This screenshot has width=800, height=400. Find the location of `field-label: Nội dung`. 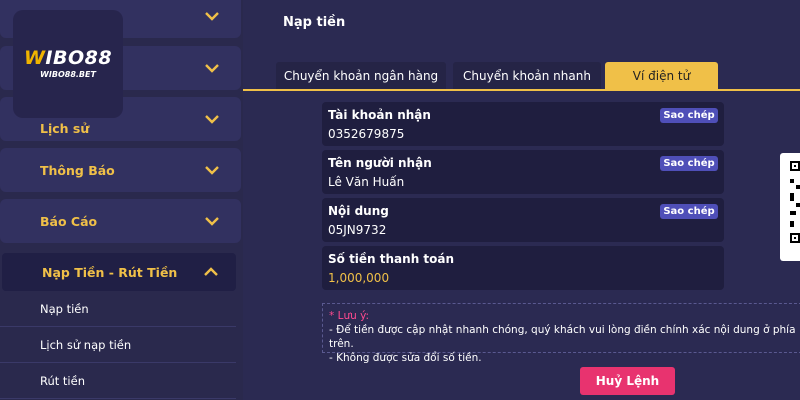

field-label: Nội dung is located at coordinates (358, 211).